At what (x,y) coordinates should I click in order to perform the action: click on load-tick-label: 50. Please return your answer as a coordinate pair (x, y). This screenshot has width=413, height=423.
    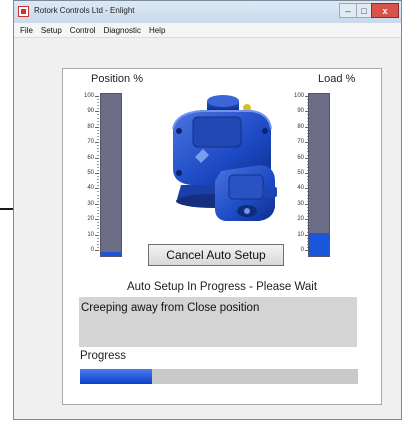
    Looking at the image, I should click on (300, 173).